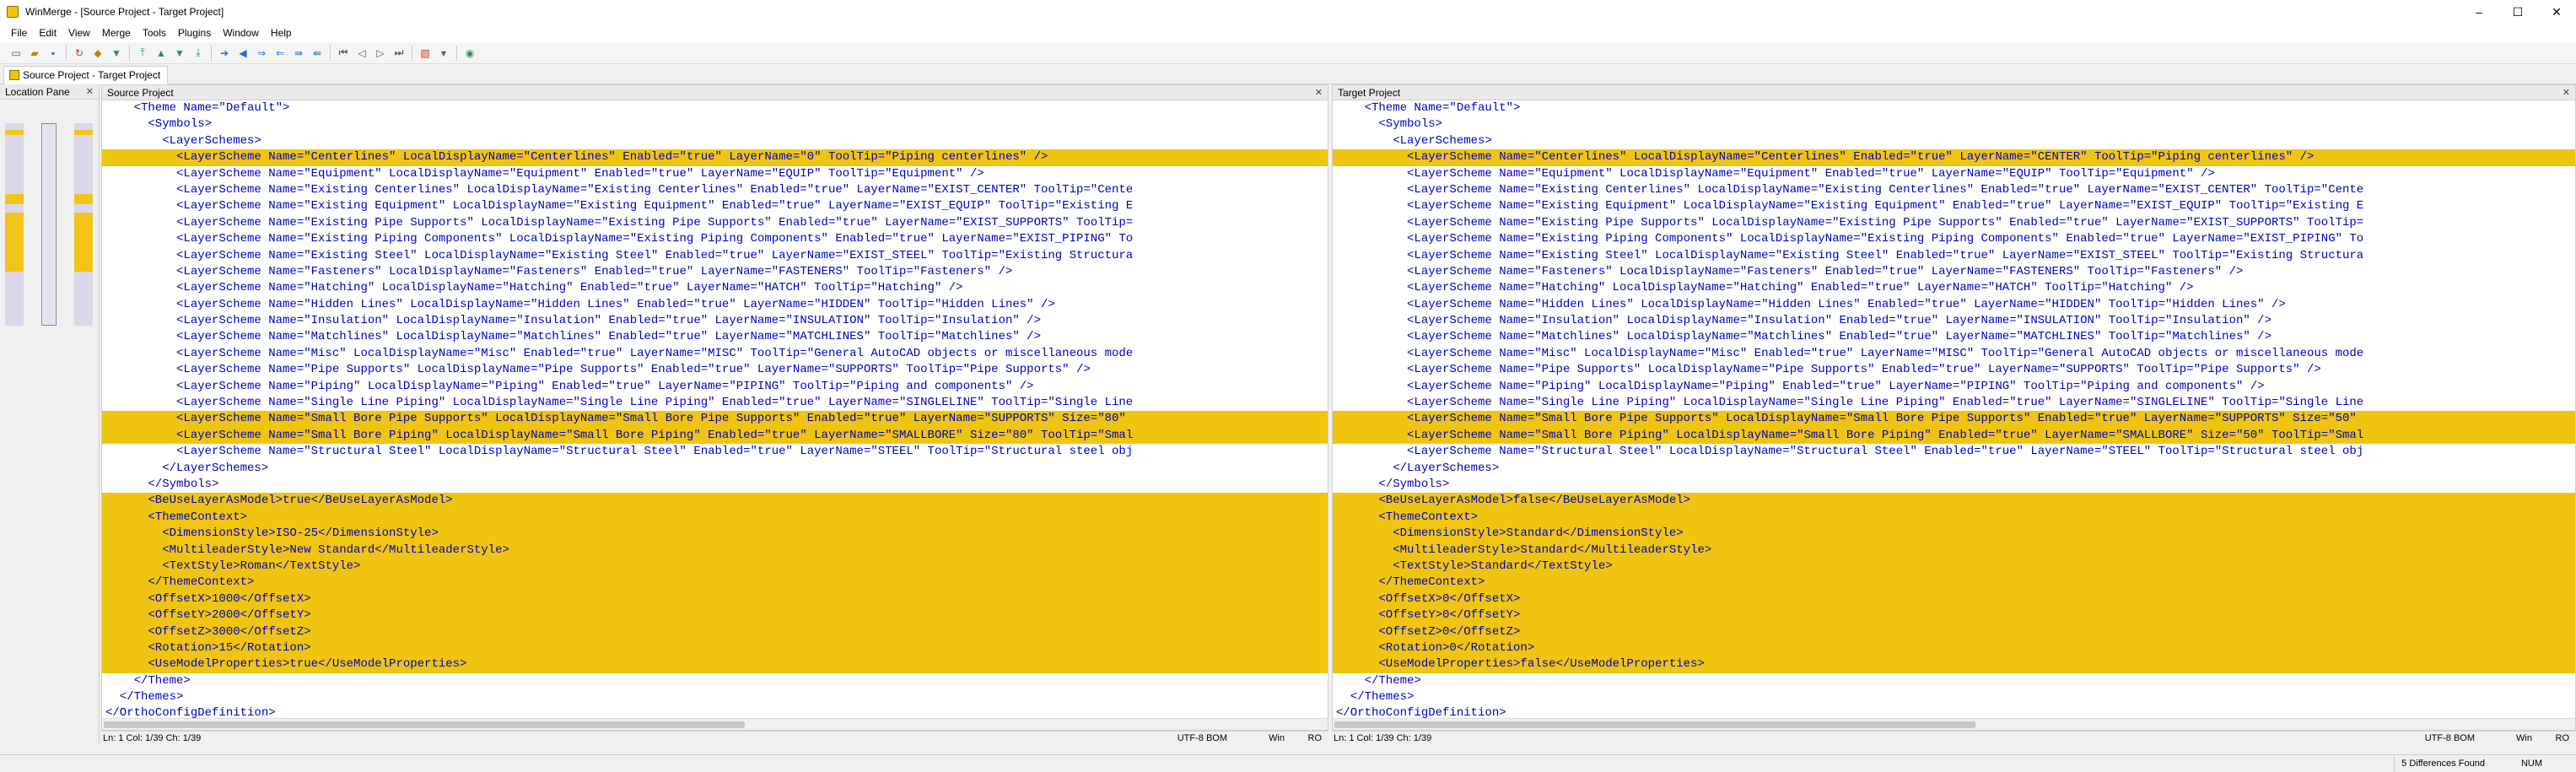 This screenshot has width=2576, height=772. I want to click on new-document-icon: ▭, so click(16, 53).